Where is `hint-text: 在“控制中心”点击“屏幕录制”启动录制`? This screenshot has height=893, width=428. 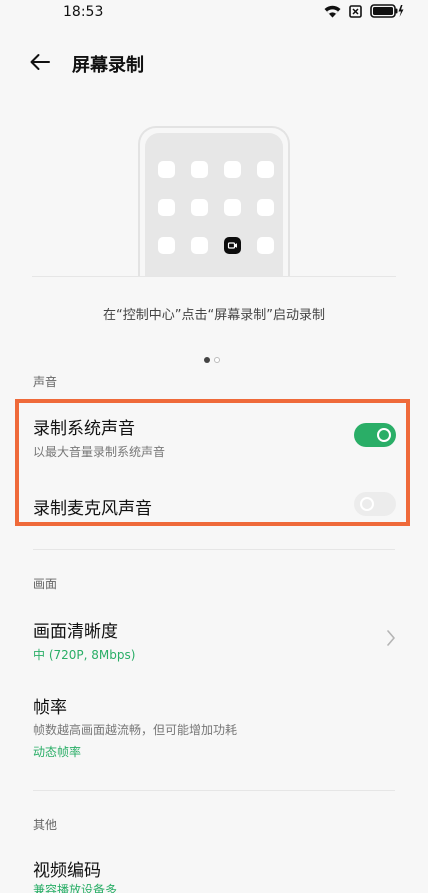
hint-text: 在“控制中心”点击“屏幕录制”启动录制 is located at coordinates (214, 315).